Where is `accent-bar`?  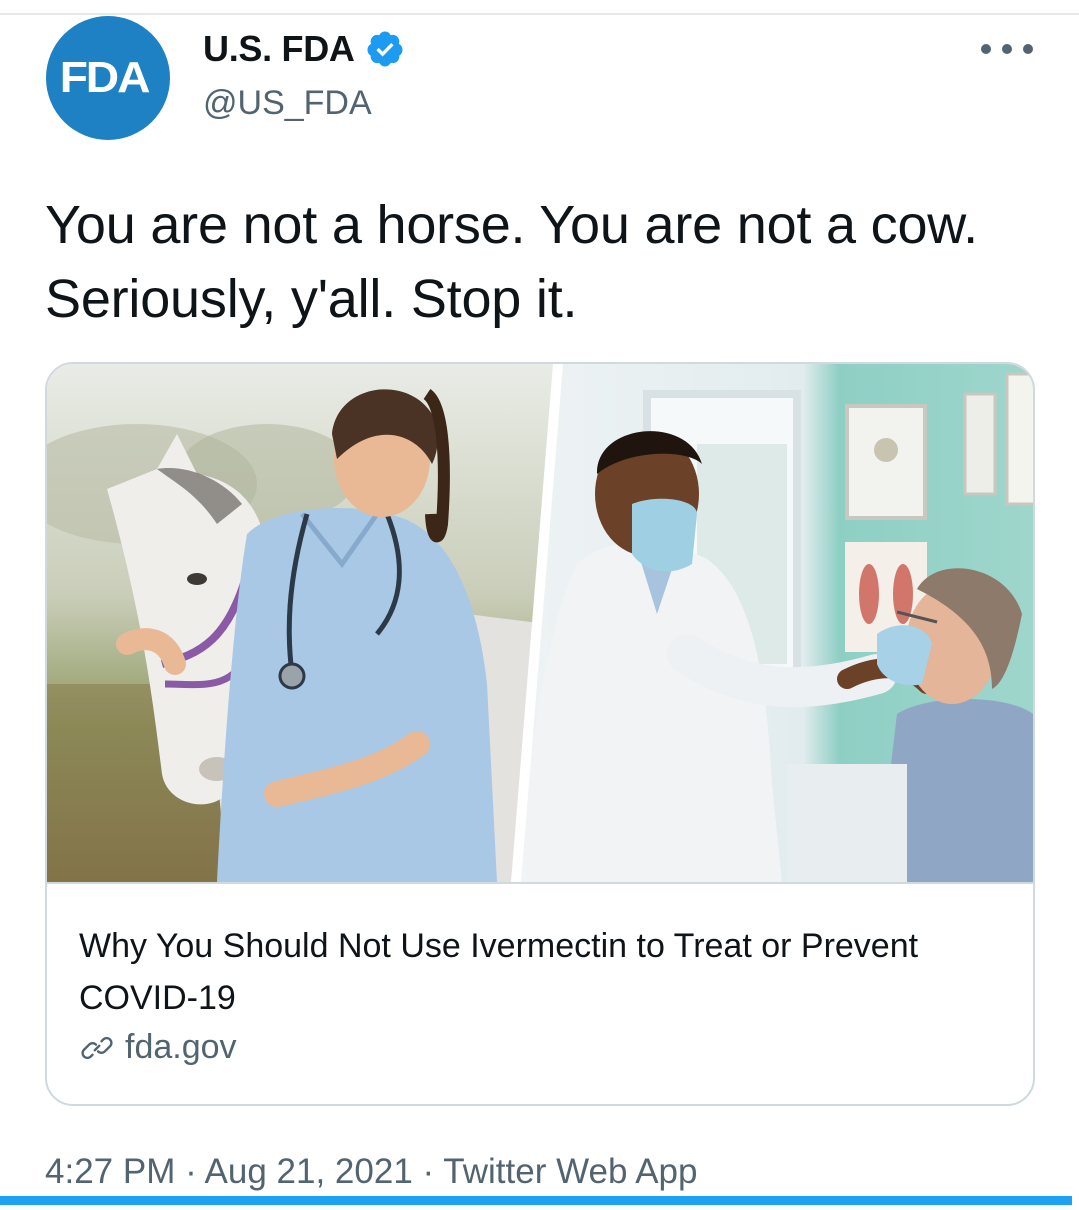 accent-bar is located at coordinates (536, 1200).